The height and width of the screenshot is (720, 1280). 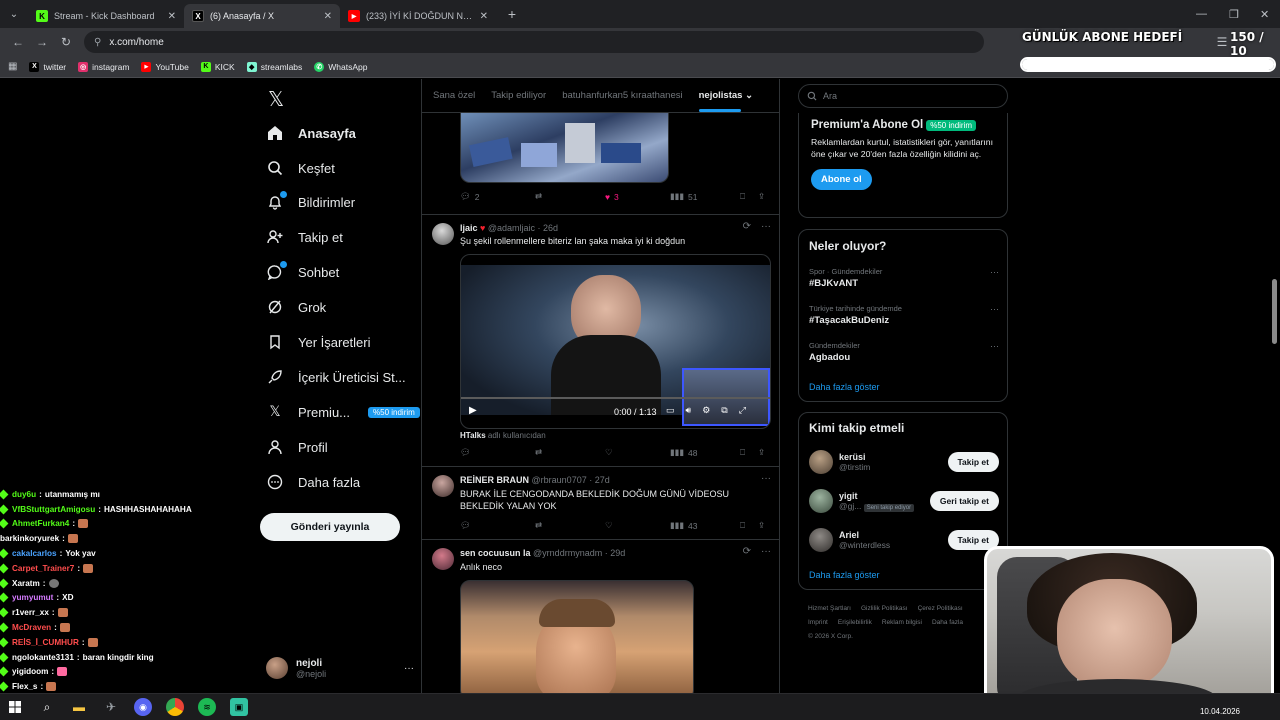 I want to click on post-button: Gönderi yayınla, so click(x=330, y=527).